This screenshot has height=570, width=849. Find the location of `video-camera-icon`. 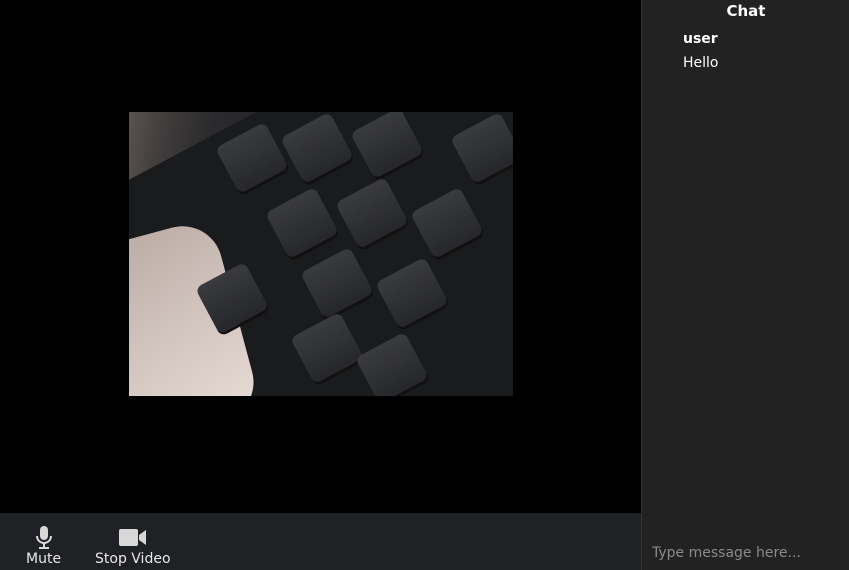

video-camera-icon is located at coordinates (132, 537).